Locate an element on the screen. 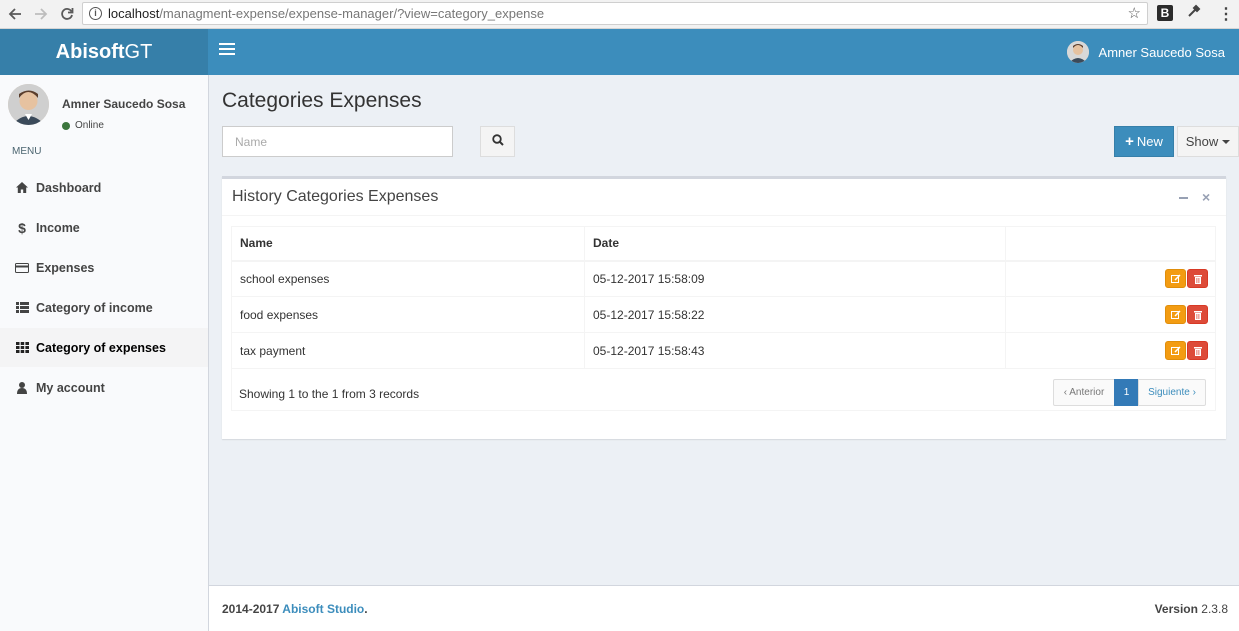 This screenshot has height=631, width=1239. minimize-icon is located at coordinates (1183, 198).